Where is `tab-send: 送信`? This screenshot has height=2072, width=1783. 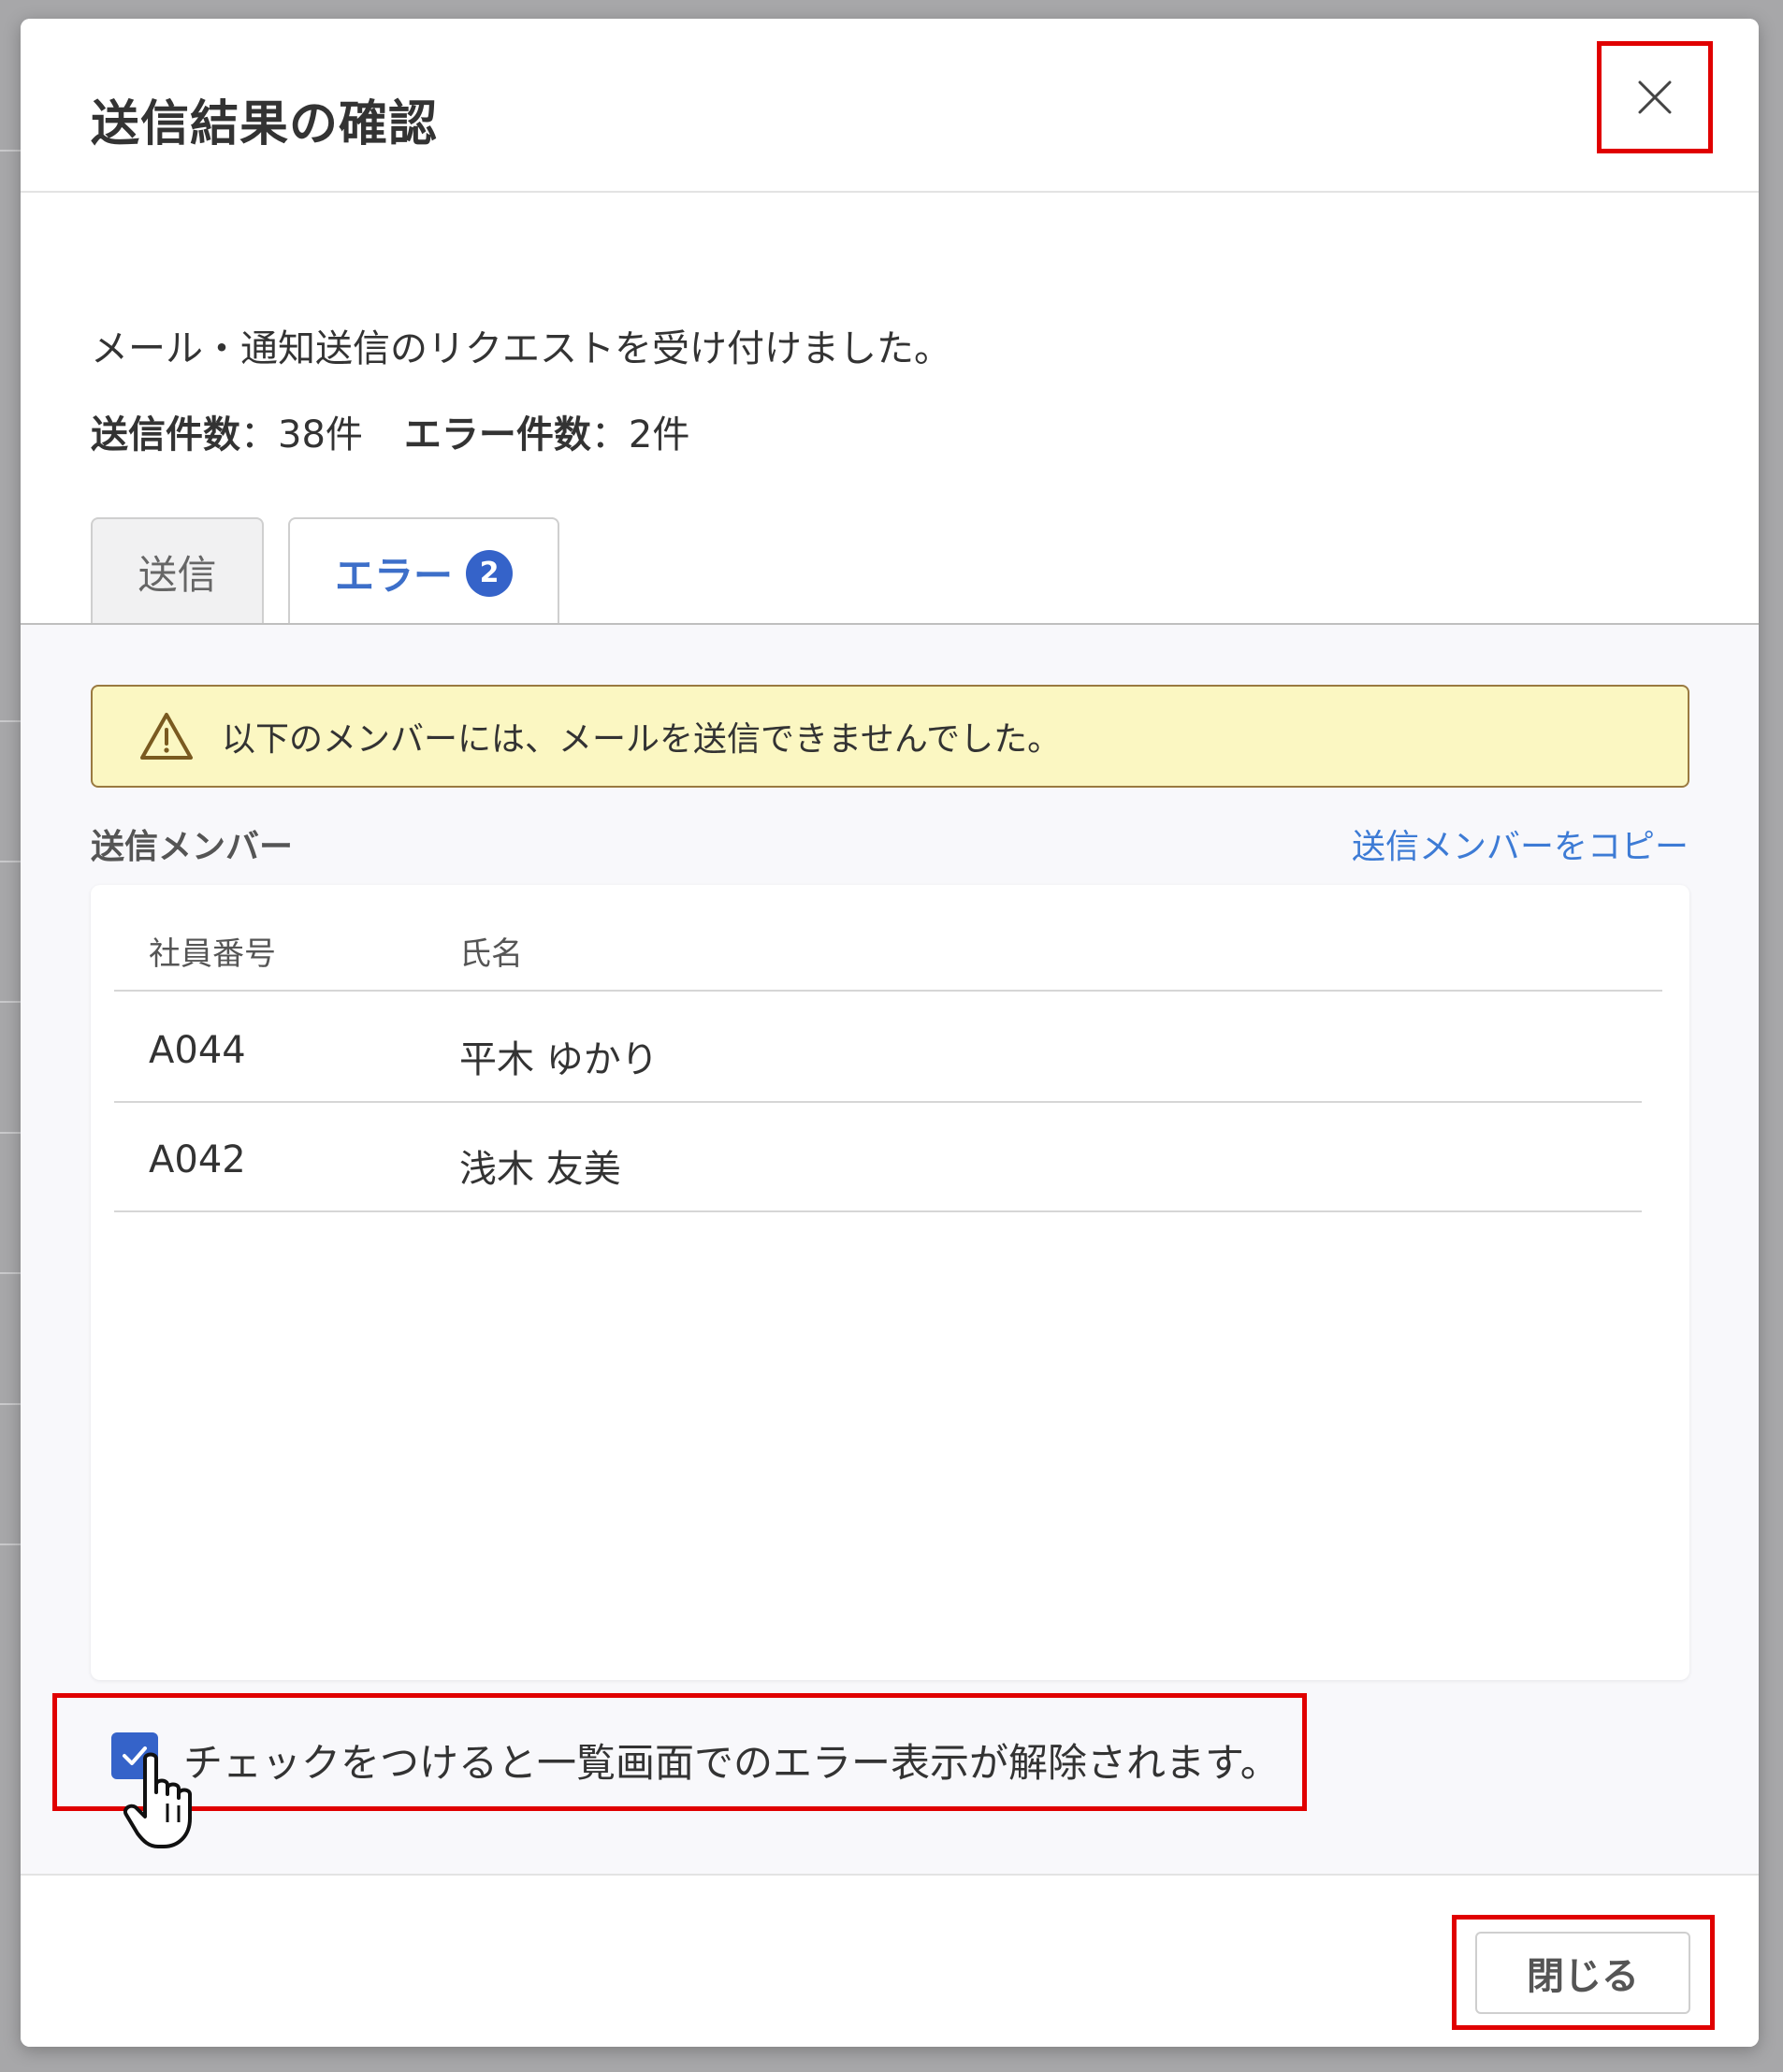
tab-send: 送信 is located at coordinates (177, 571).